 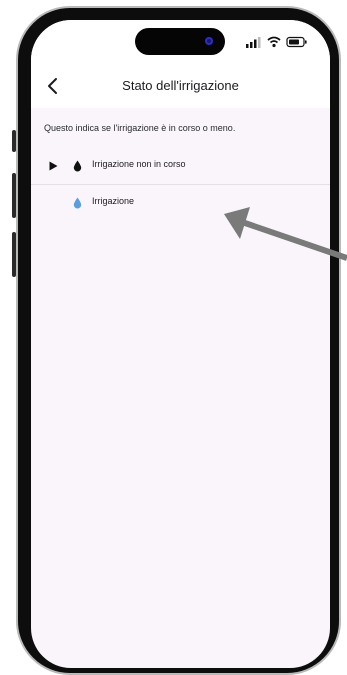 I want to click on page-title: Stato dell'irrigazione, so click(x=180, y=86).